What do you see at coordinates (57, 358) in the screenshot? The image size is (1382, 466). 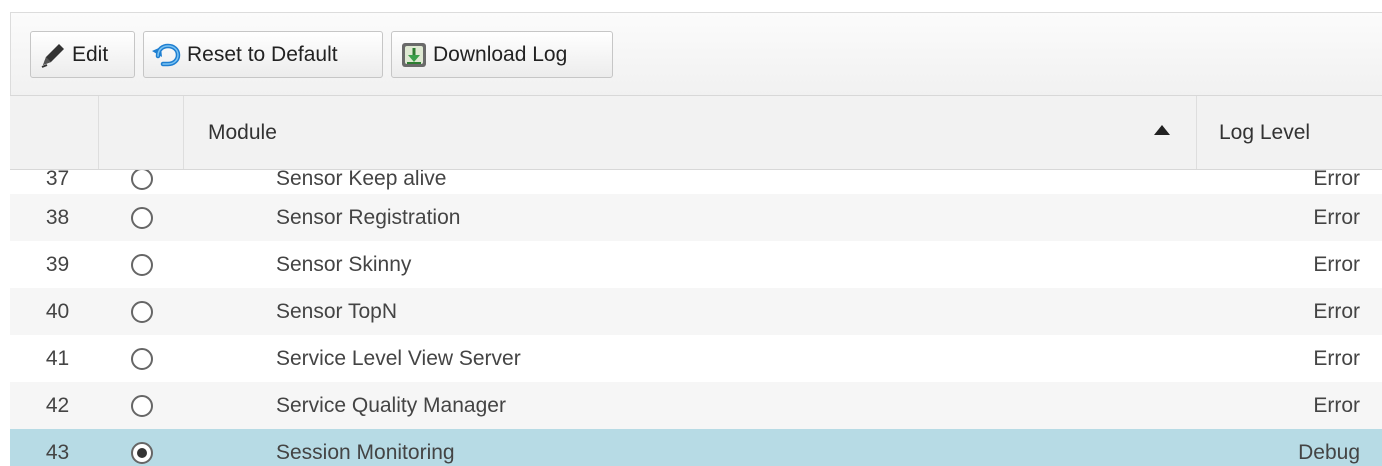 I see `row-number: 41` at bounding box center [57, 358].